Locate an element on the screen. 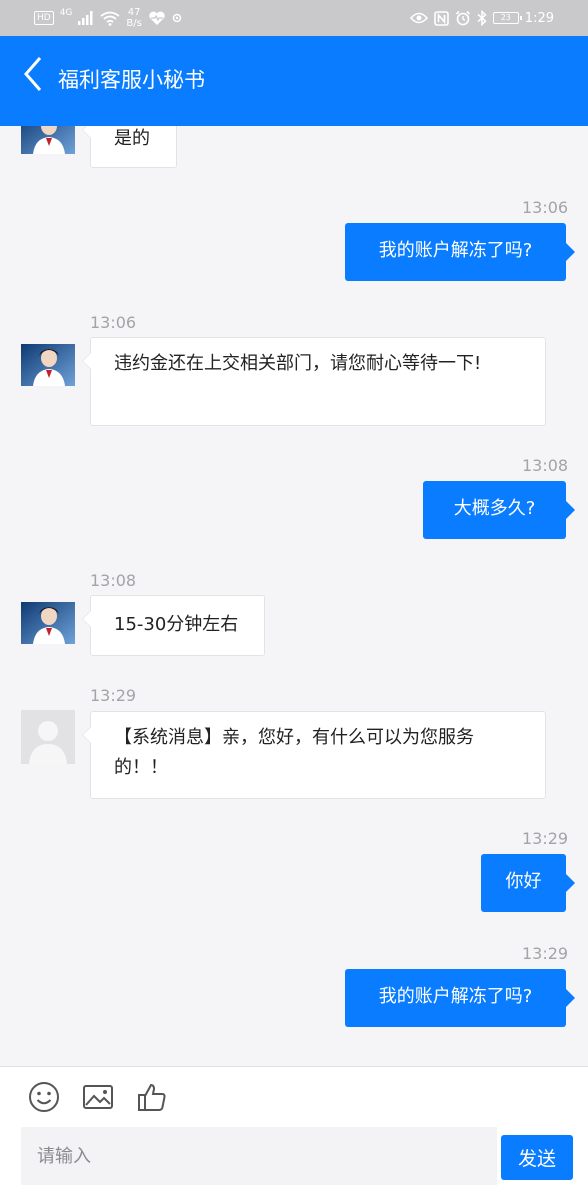 The width and height of the screenshot is (588, 1200). wifi-icon is located at coordinates (110, 18).